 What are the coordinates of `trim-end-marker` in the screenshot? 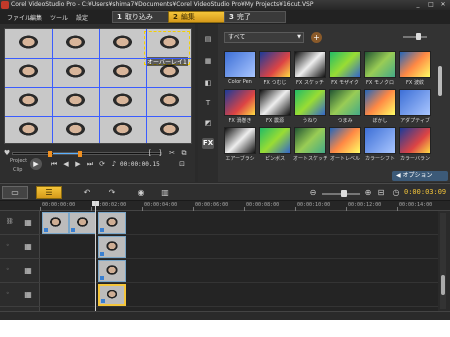 It's located at (80, 154).